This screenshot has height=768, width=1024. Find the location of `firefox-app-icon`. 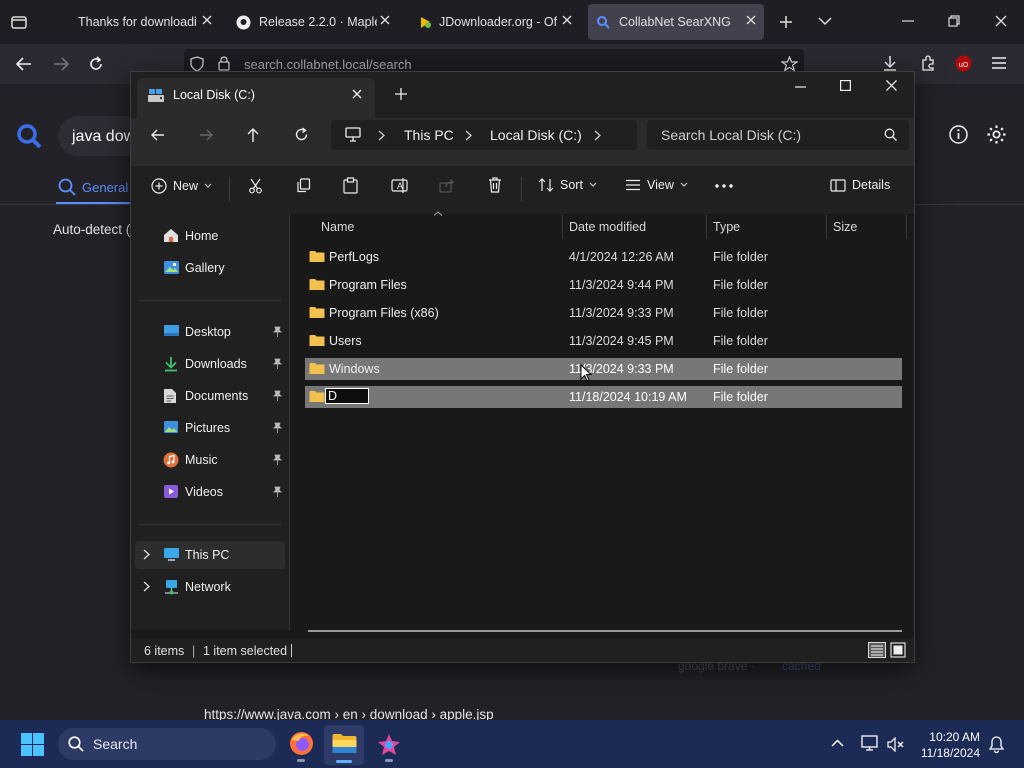

firefox-app-icon is located at coordinates (301, 743).